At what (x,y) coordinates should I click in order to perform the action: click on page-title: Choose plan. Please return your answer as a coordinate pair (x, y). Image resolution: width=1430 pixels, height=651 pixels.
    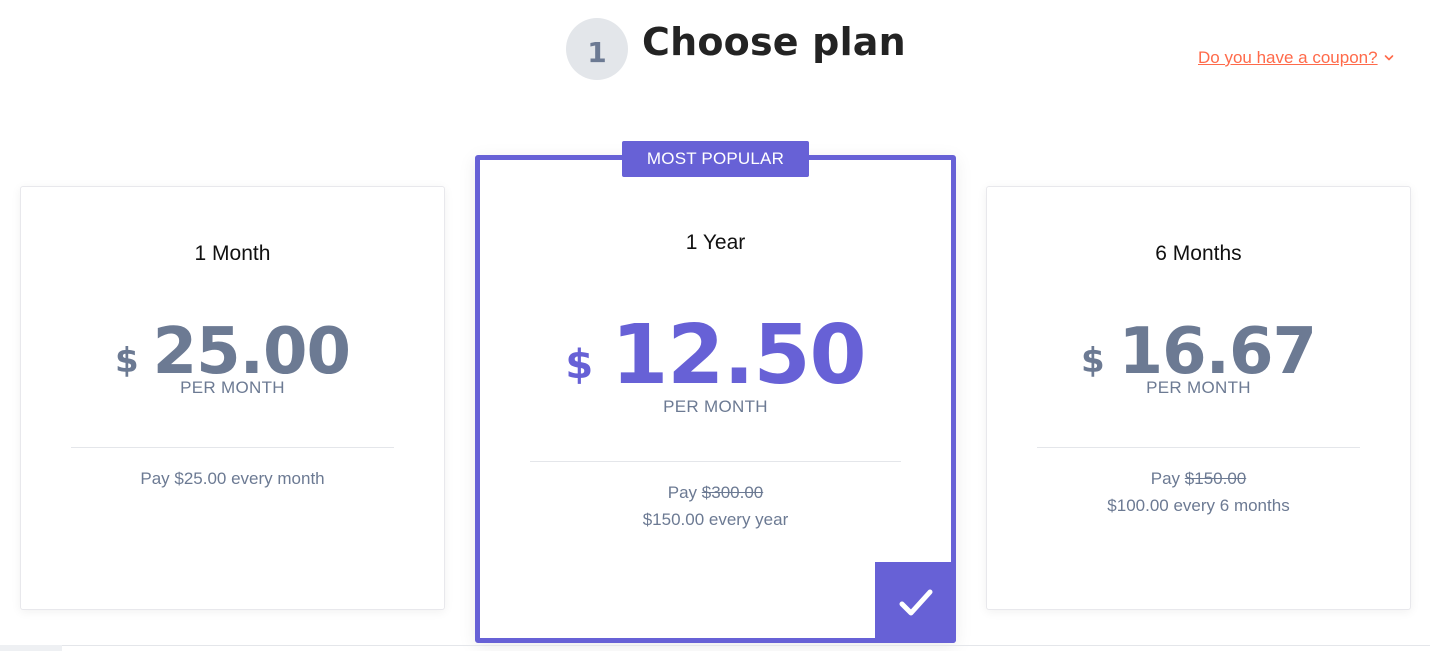
    Looking at the image, I should click on (774, 42).